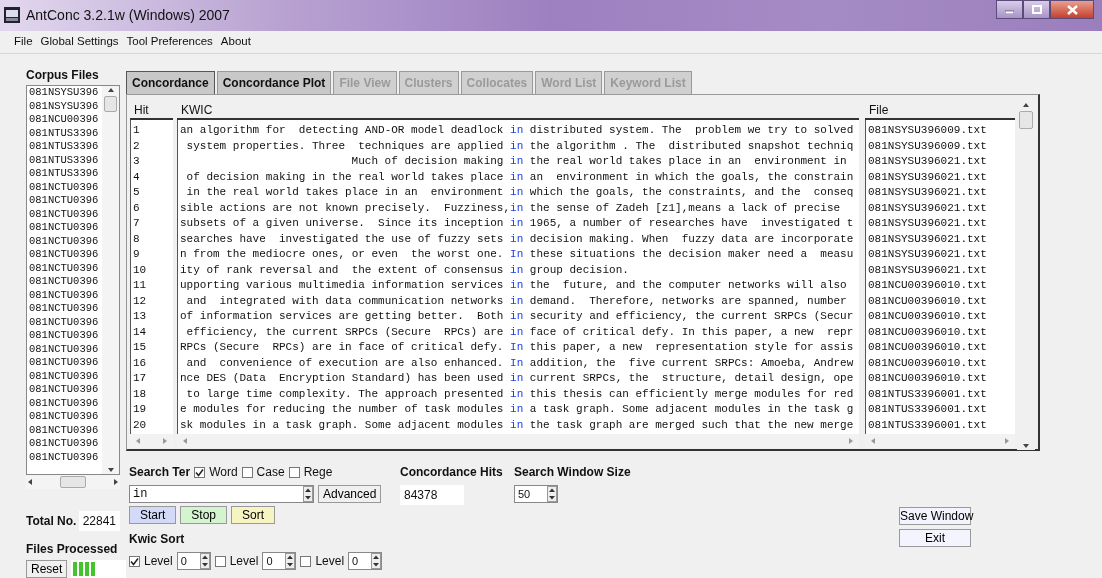 The height and width of the screenshot is (578, 1102). I want to click on menu-item: Tool Preferences, so click(169, 42).